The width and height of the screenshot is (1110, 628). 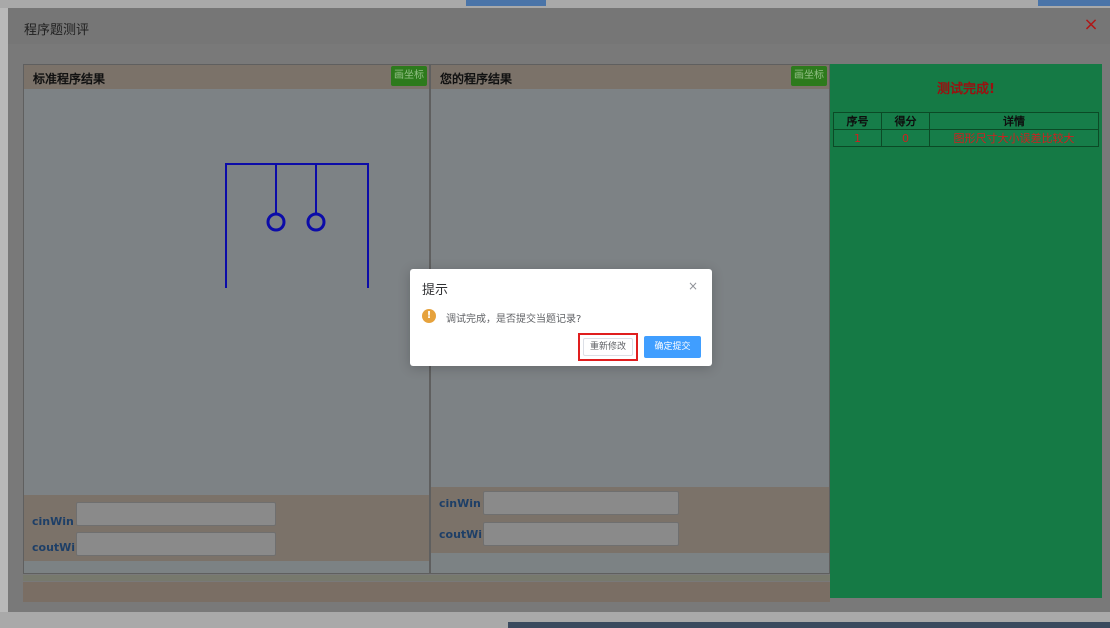 I want to click on pane-title: 您的程序结果, so click(x=476, y=79).